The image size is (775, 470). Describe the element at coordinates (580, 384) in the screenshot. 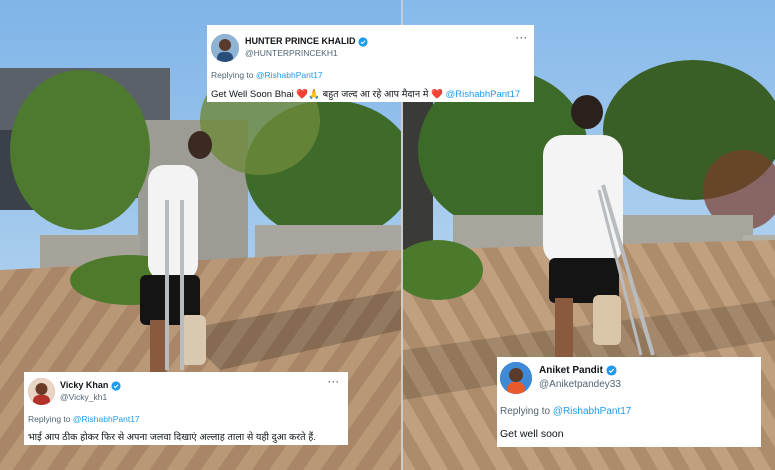

I see `author-handle: @Aniketpandey33` at that location.